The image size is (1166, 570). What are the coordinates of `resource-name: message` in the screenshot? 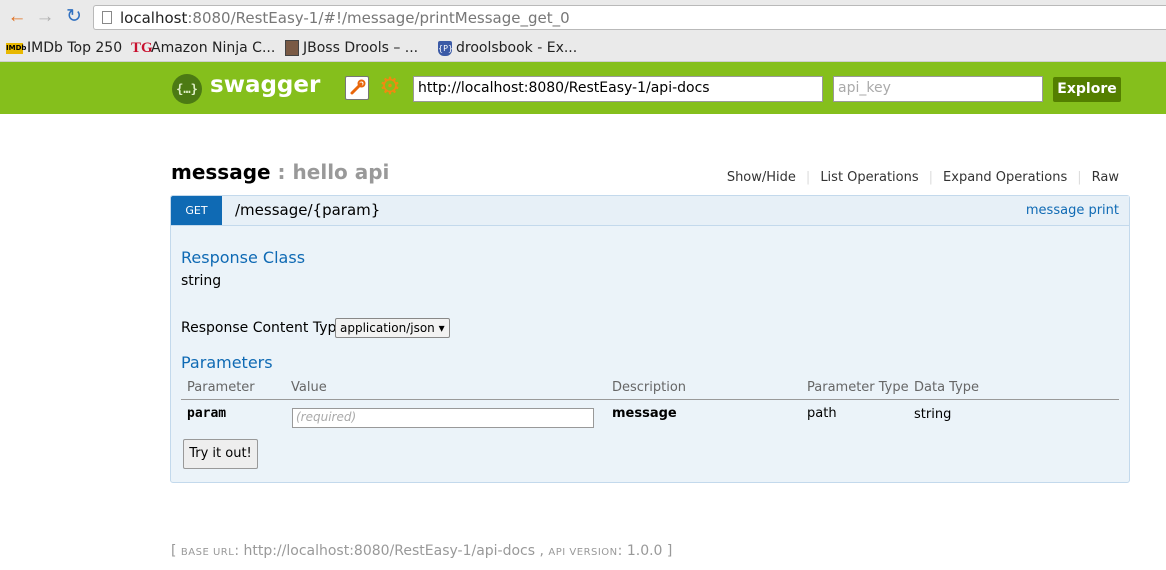 It's located at (221, 172).